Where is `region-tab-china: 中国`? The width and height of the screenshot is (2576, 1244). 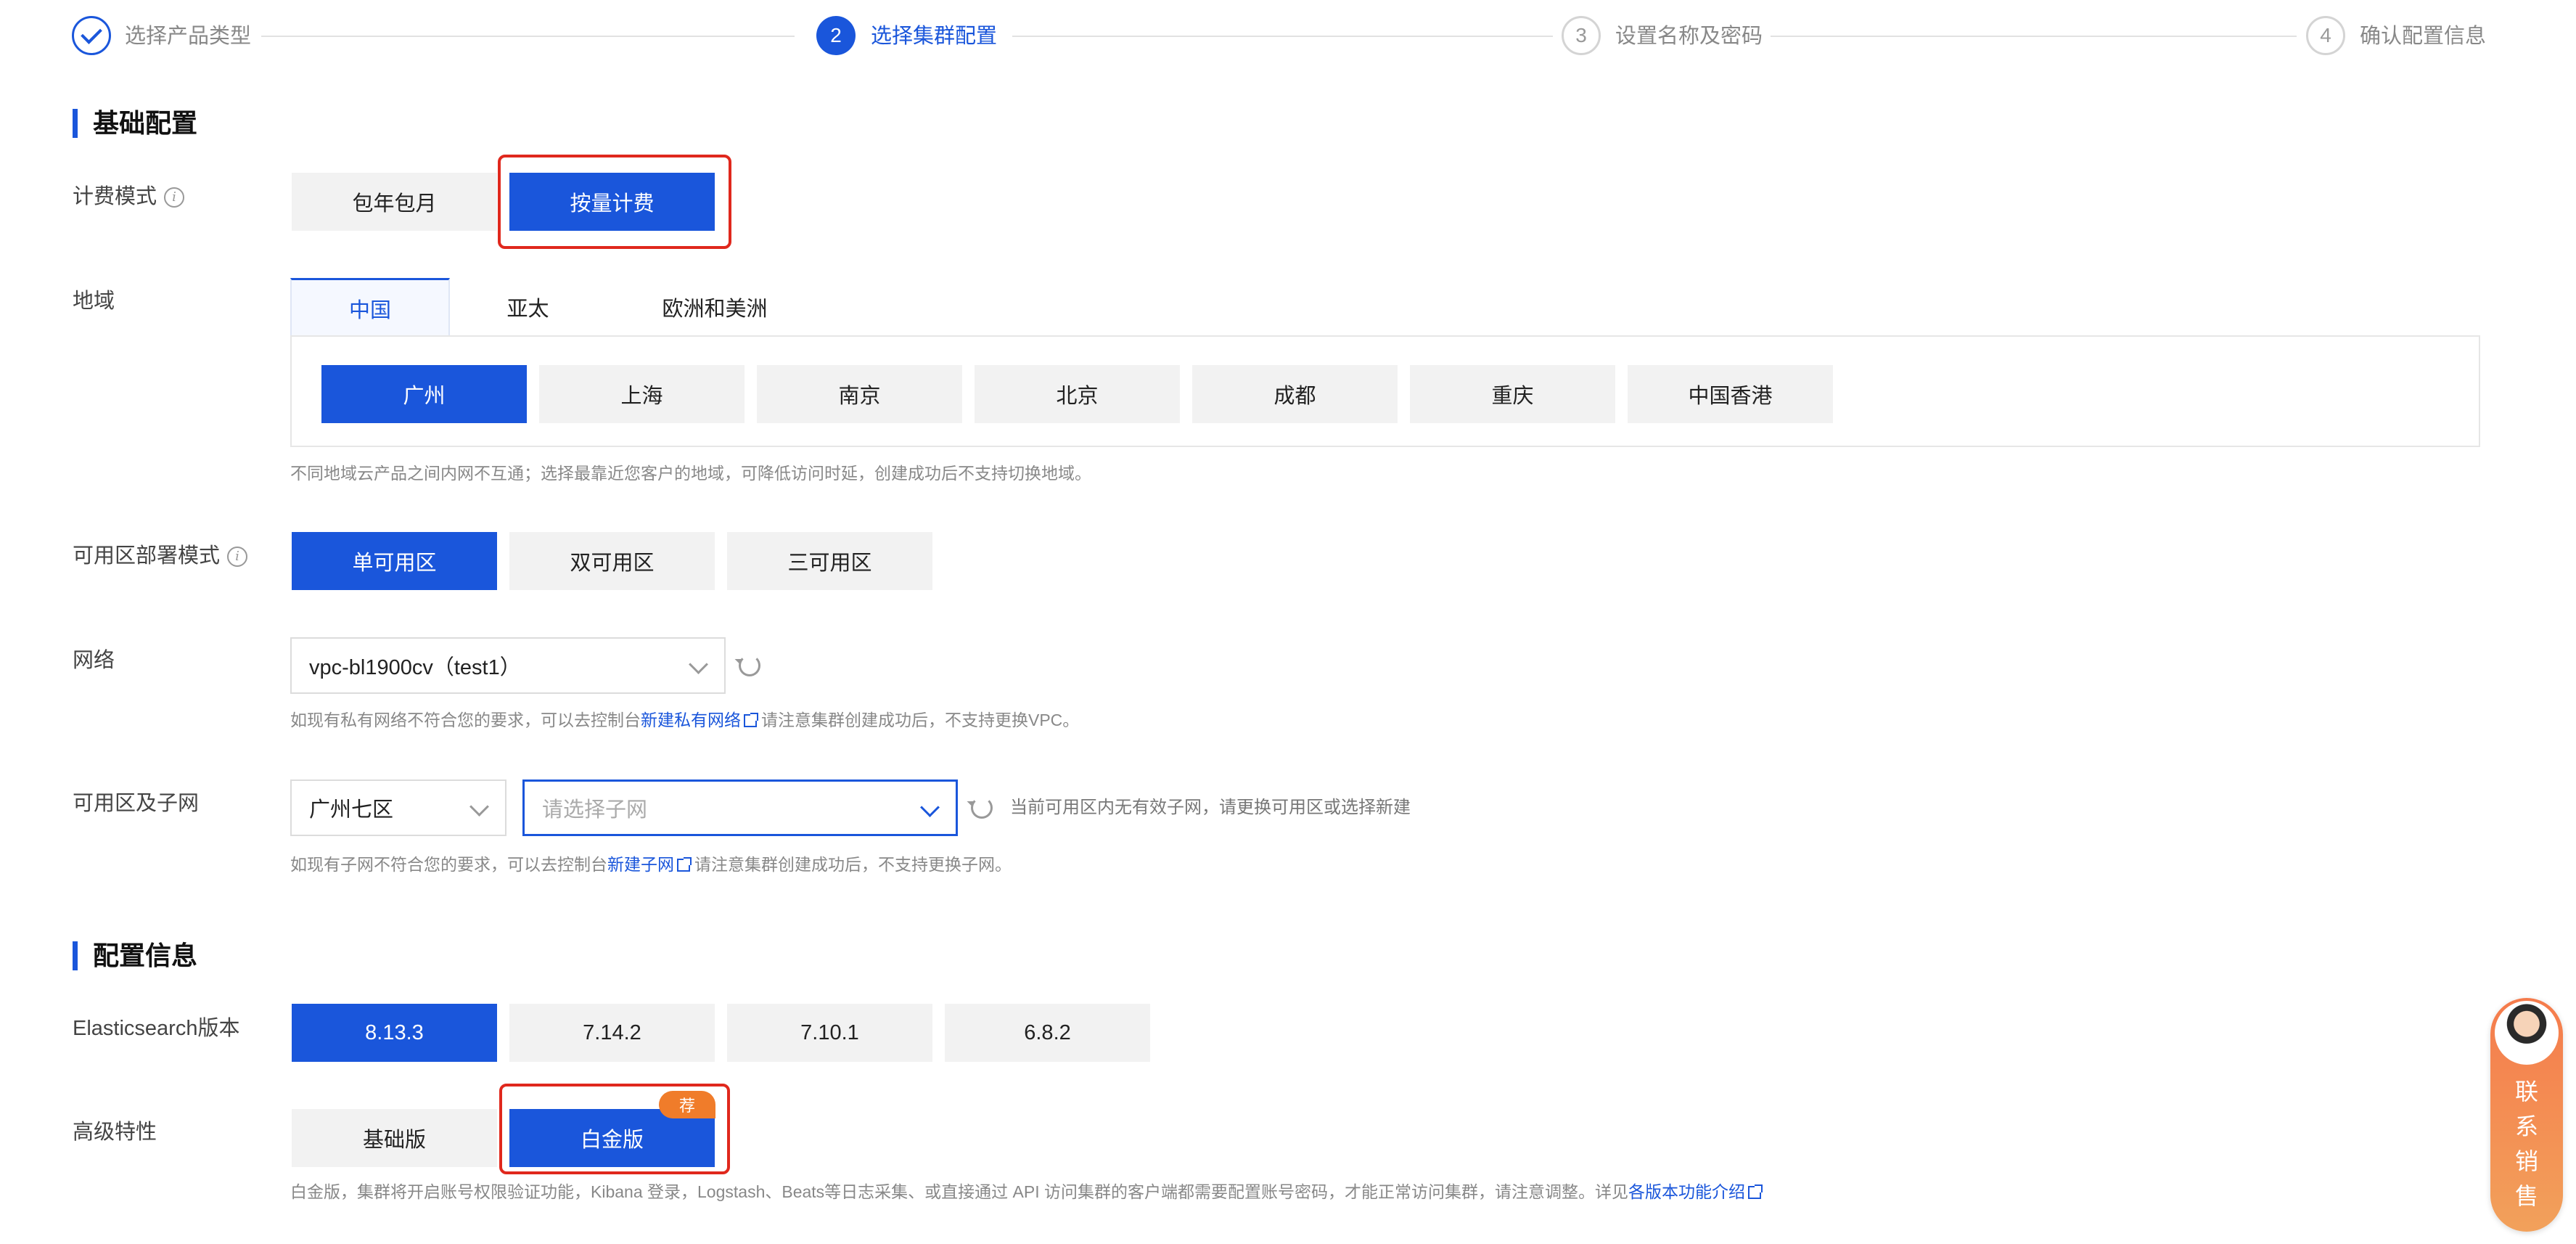 region-tab-china: 中国 is located at coordinates (370, 307).